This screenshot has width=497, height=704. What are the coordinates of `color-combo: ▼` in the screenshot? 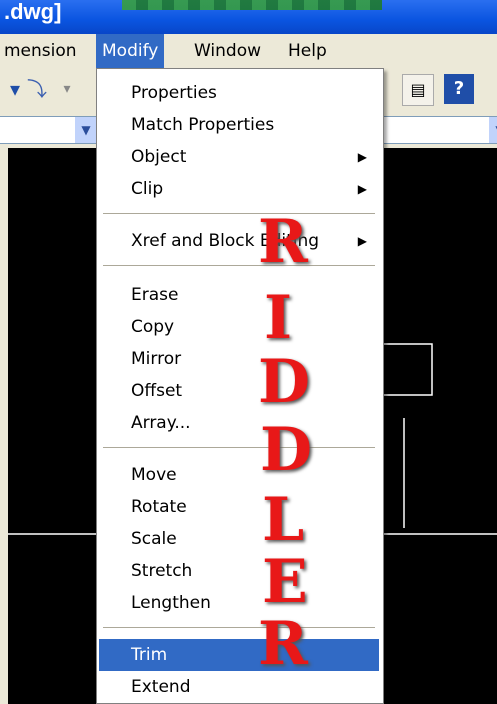 It's located at (438, 130).